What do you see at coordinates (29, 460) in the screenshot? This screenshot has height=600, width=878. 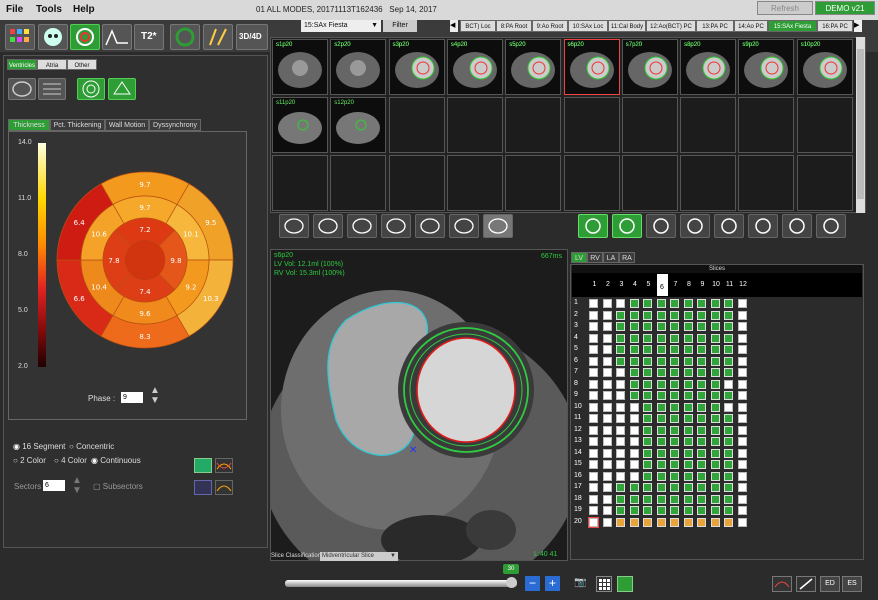 I see `radio-2-color: ○ 2 Color` at bounding box center [29, 460].